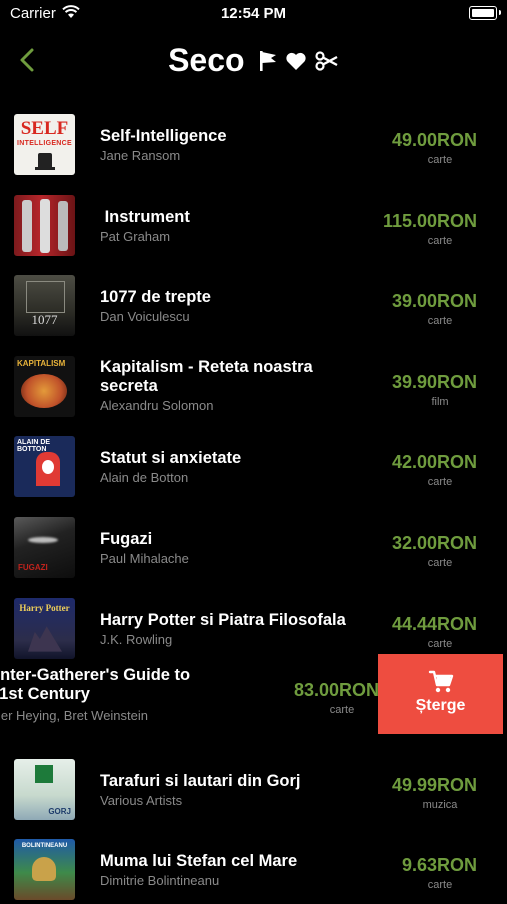  I want to click on item-title: 1077 de trepte, so click(155, 297).